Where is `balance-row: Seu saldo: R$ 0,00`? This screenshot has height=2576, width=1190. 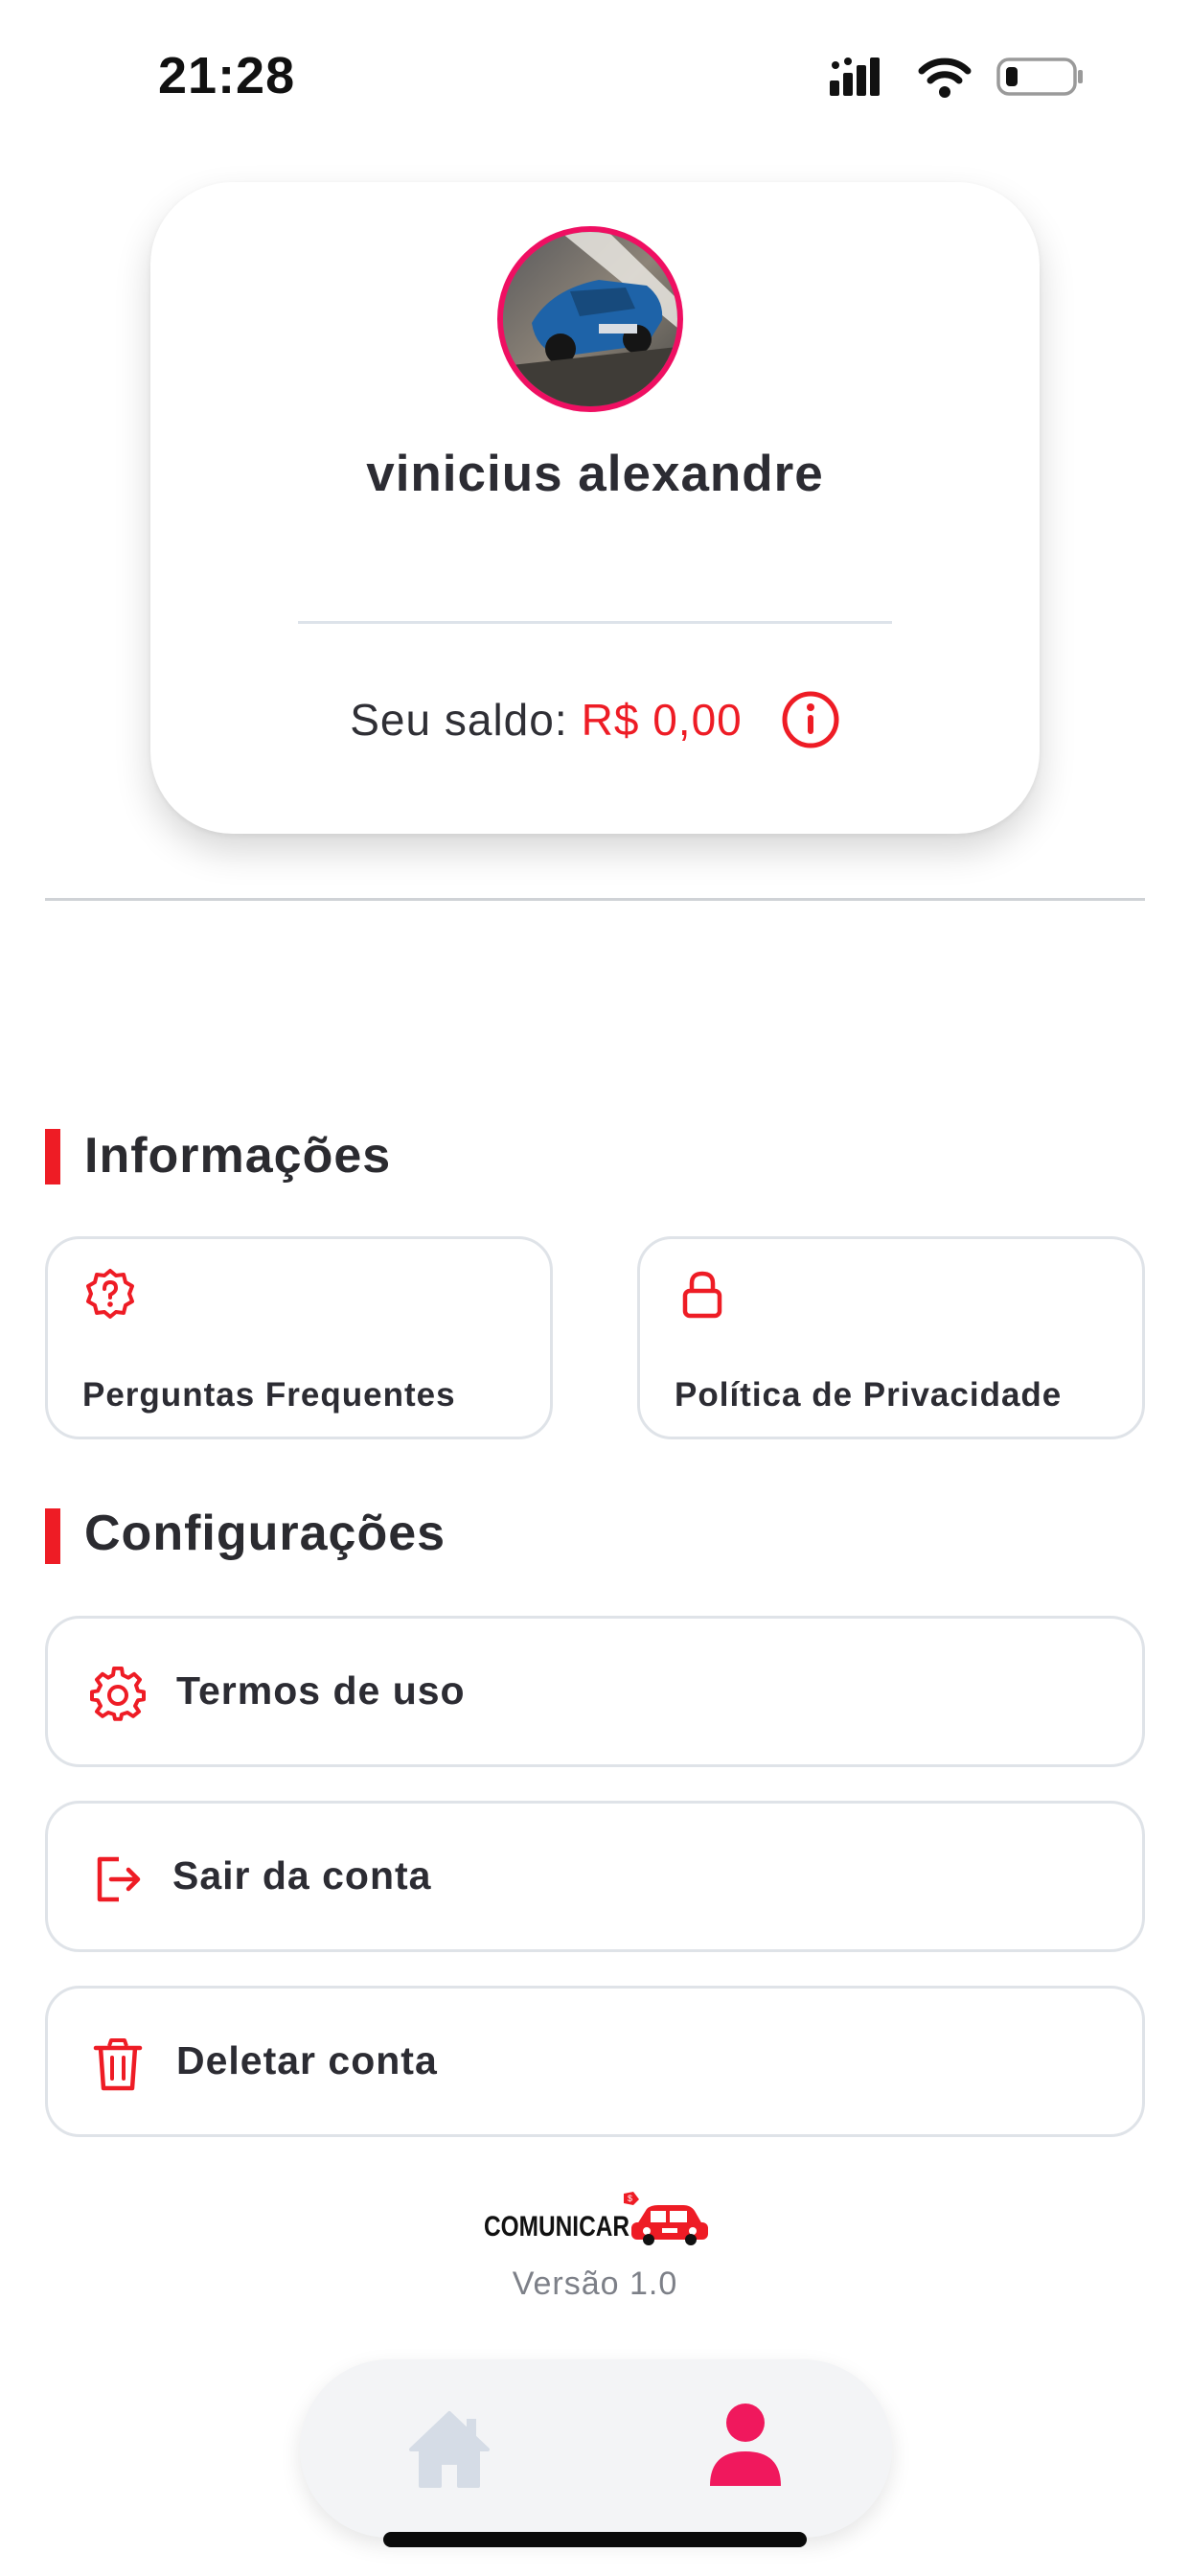 balance-row: Seu saldo: R$ 0,00 is located at coordinates (595, 719).